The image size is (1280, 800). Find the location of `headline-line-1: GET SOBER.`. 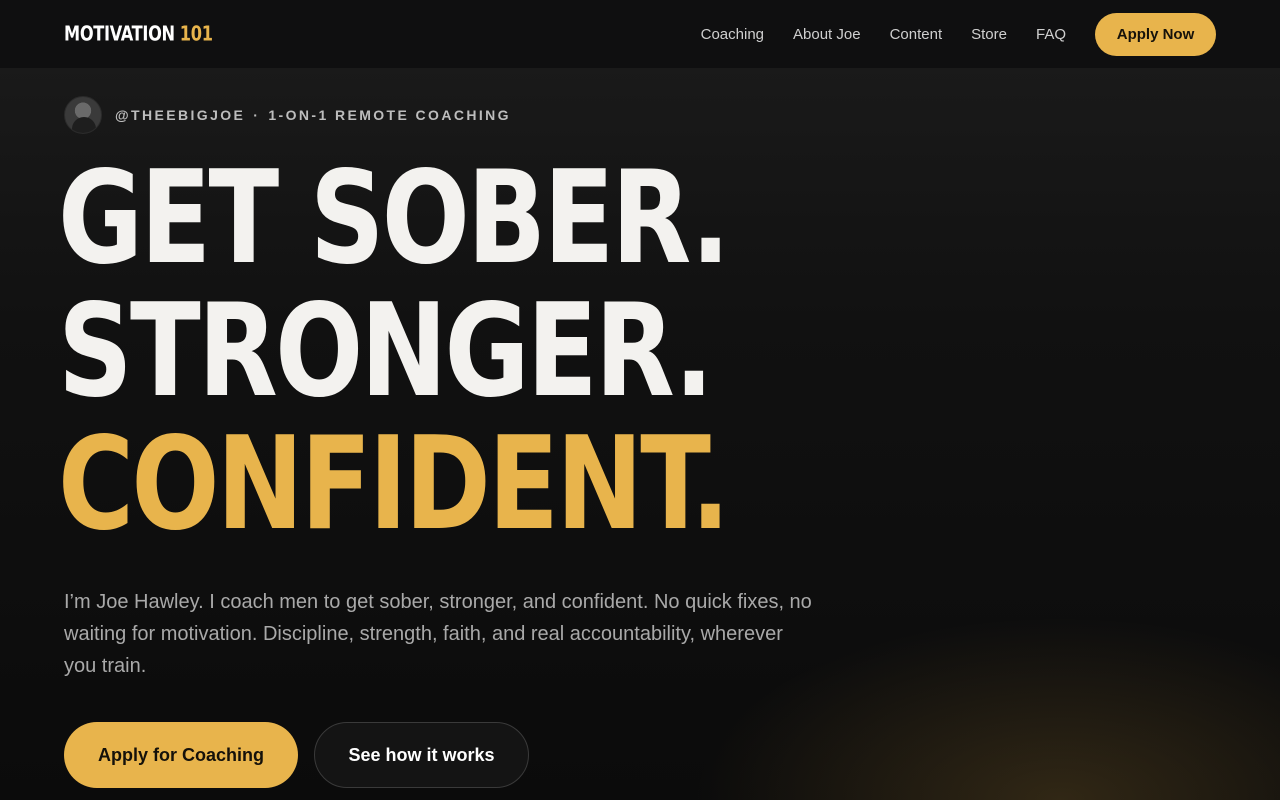

headline-line-1: GET SOBER. is located at coordinates (394, 218).